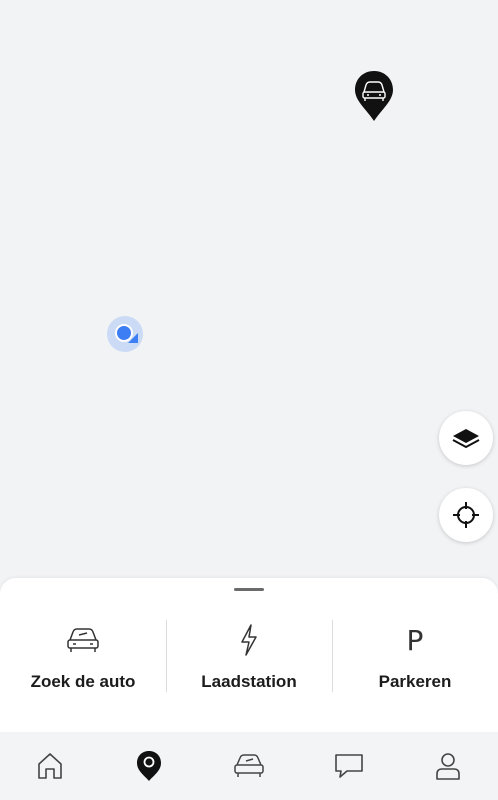 The width and height of the screenshot is (498, 800). I want to click on chat-icon, so click(348, 766).